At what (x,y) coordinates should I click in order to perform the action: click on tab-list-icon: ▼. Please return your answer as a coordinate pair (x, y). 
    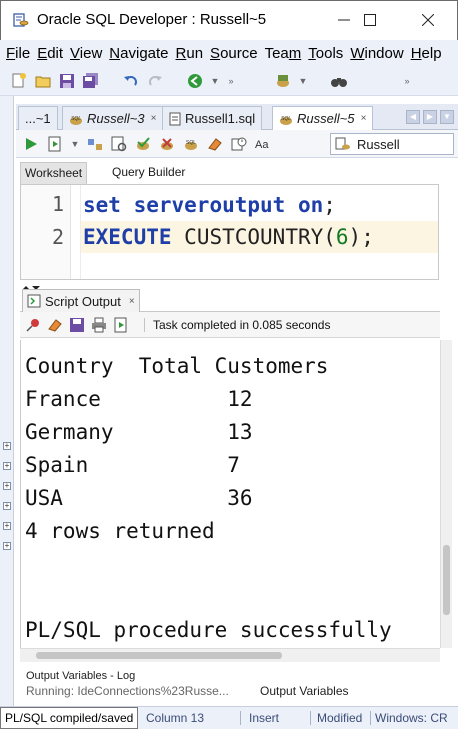
    Looking at the image, I should click on (447, 117).